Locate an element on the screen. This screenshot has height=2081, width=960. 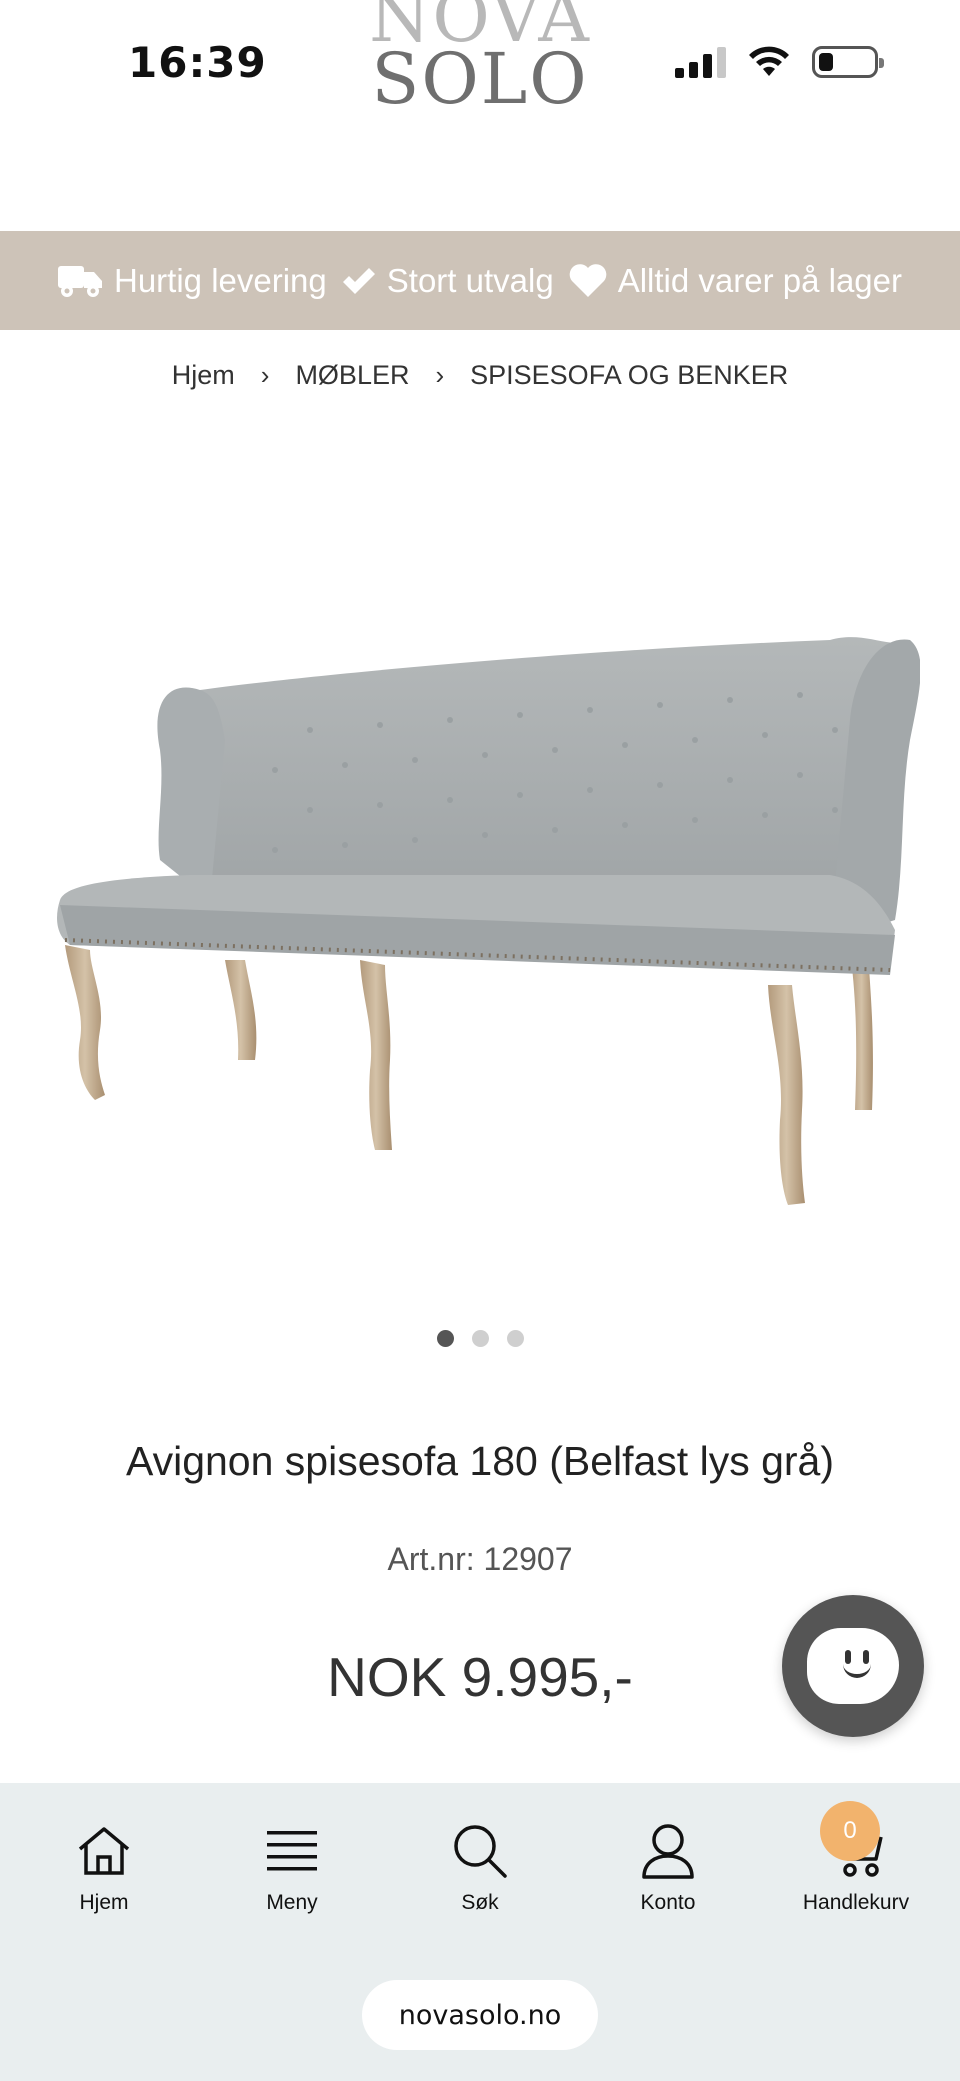
menu-icon is located at coordinates (292, 1851).